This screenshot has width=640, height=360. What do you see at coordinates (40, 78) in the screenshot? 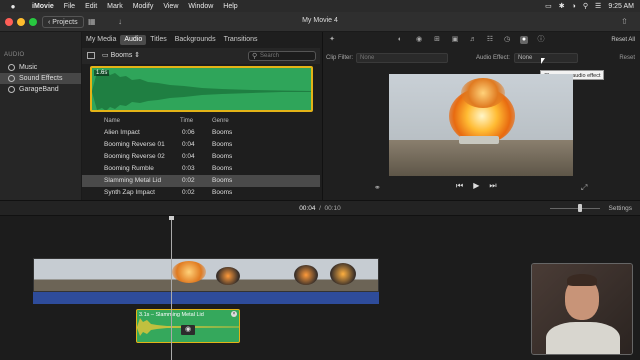
I see `sidebar-item-sound-effects: Sound Effects` at bounding box center [40, 78].